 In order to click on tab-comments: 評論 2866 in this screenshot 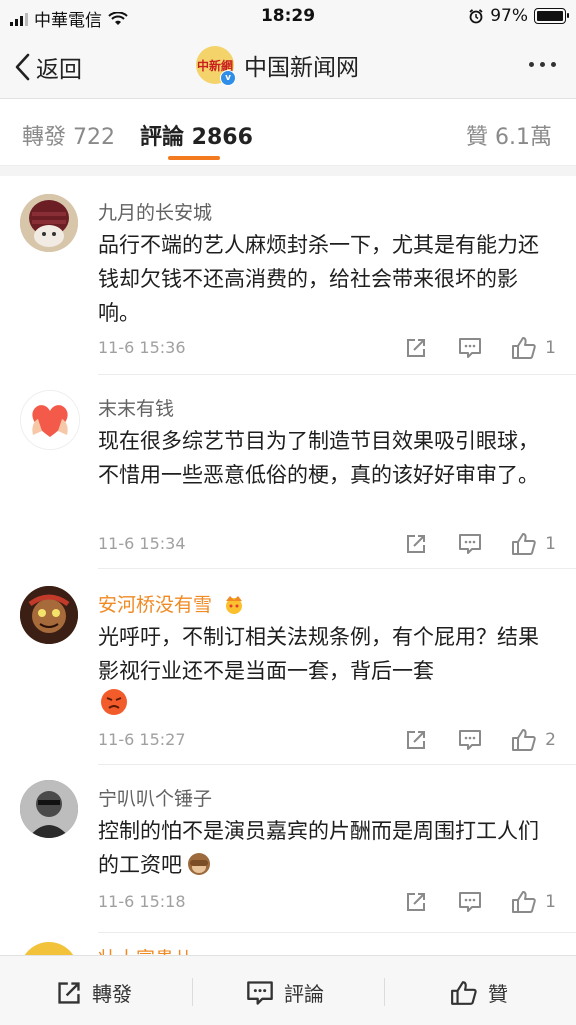, I will do `click(196, 135)`.